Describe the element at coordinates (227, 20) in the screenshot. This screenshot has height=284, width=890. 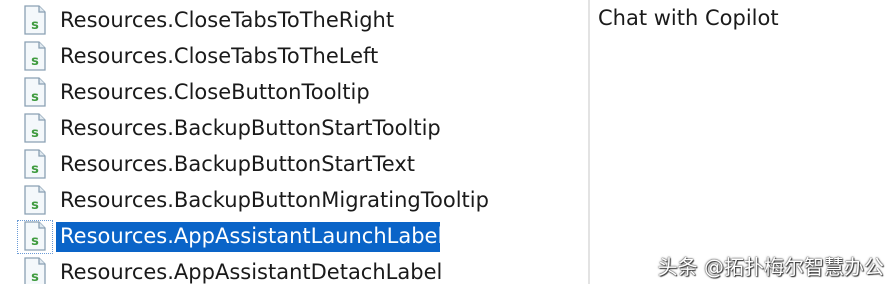
I see `list-item-label: Resources.CloseTabsToTheRight` at that location.